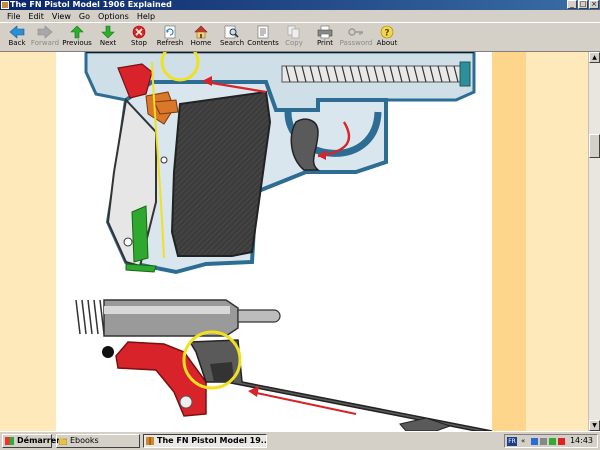 This screenshot has height=450, width=600. What do you see at coordinates (221, 173) in the screenshot?
I see `grip-panel` at bounding box center [221, 173].